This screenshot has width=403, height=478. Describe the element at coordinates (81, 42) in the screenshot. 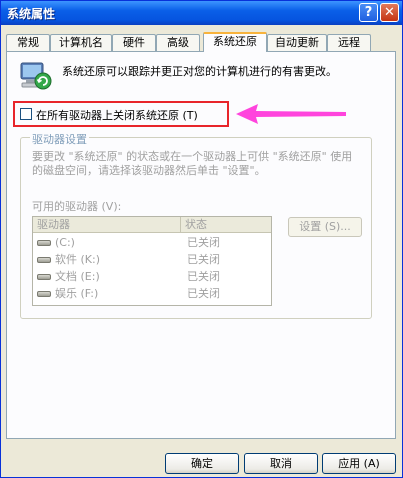

I see `tab-computer-name: 计算机名` at that location.